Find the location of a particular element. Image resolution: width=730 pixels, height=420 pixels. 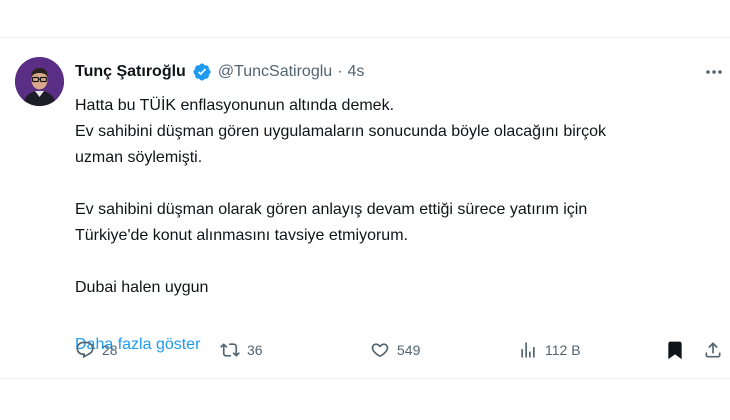

display-name: Tunç Şatıroğlu is located at coordinates (130, 72).